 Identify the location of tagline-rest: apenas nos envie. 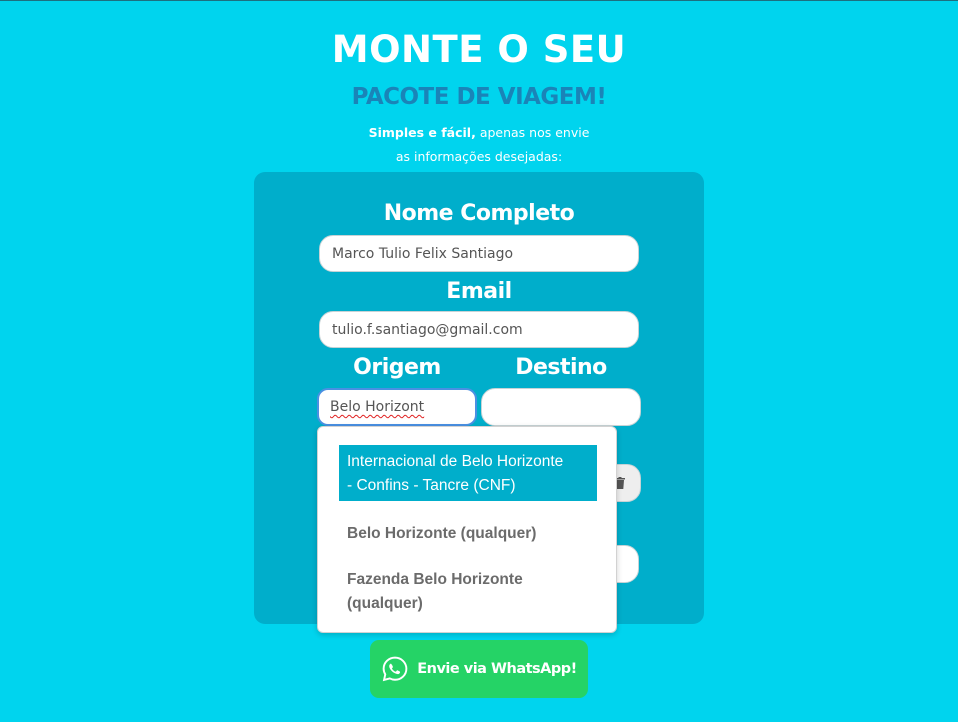
(532, 132).